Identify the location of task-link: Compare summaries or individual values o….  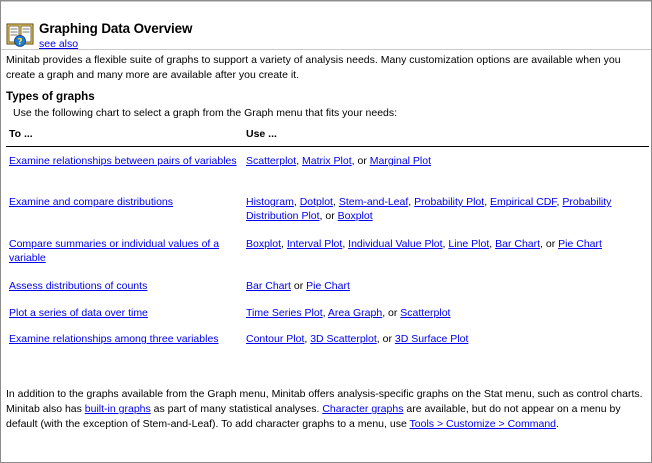
(123, 251).